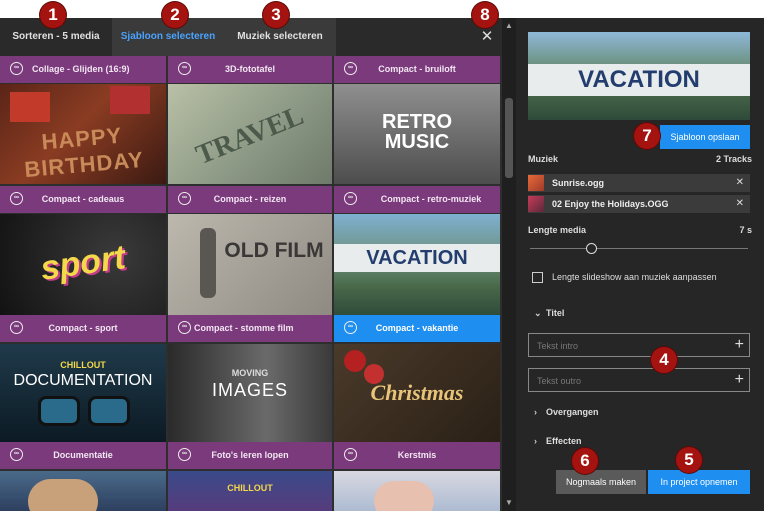 The height and width of the screenshot is (511, 764). I want to click on length-slider-handle, so click(591, 248).